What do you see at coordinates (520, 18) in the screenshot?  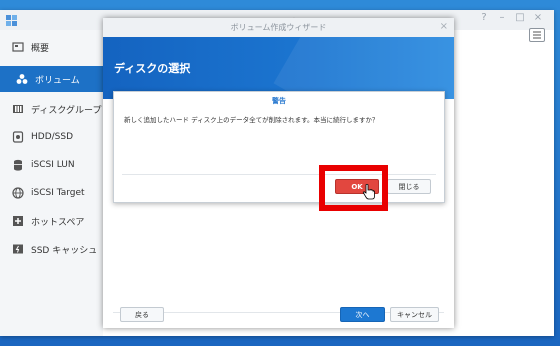 I see `maximize-icon: □` at bounding box center [520, 18].